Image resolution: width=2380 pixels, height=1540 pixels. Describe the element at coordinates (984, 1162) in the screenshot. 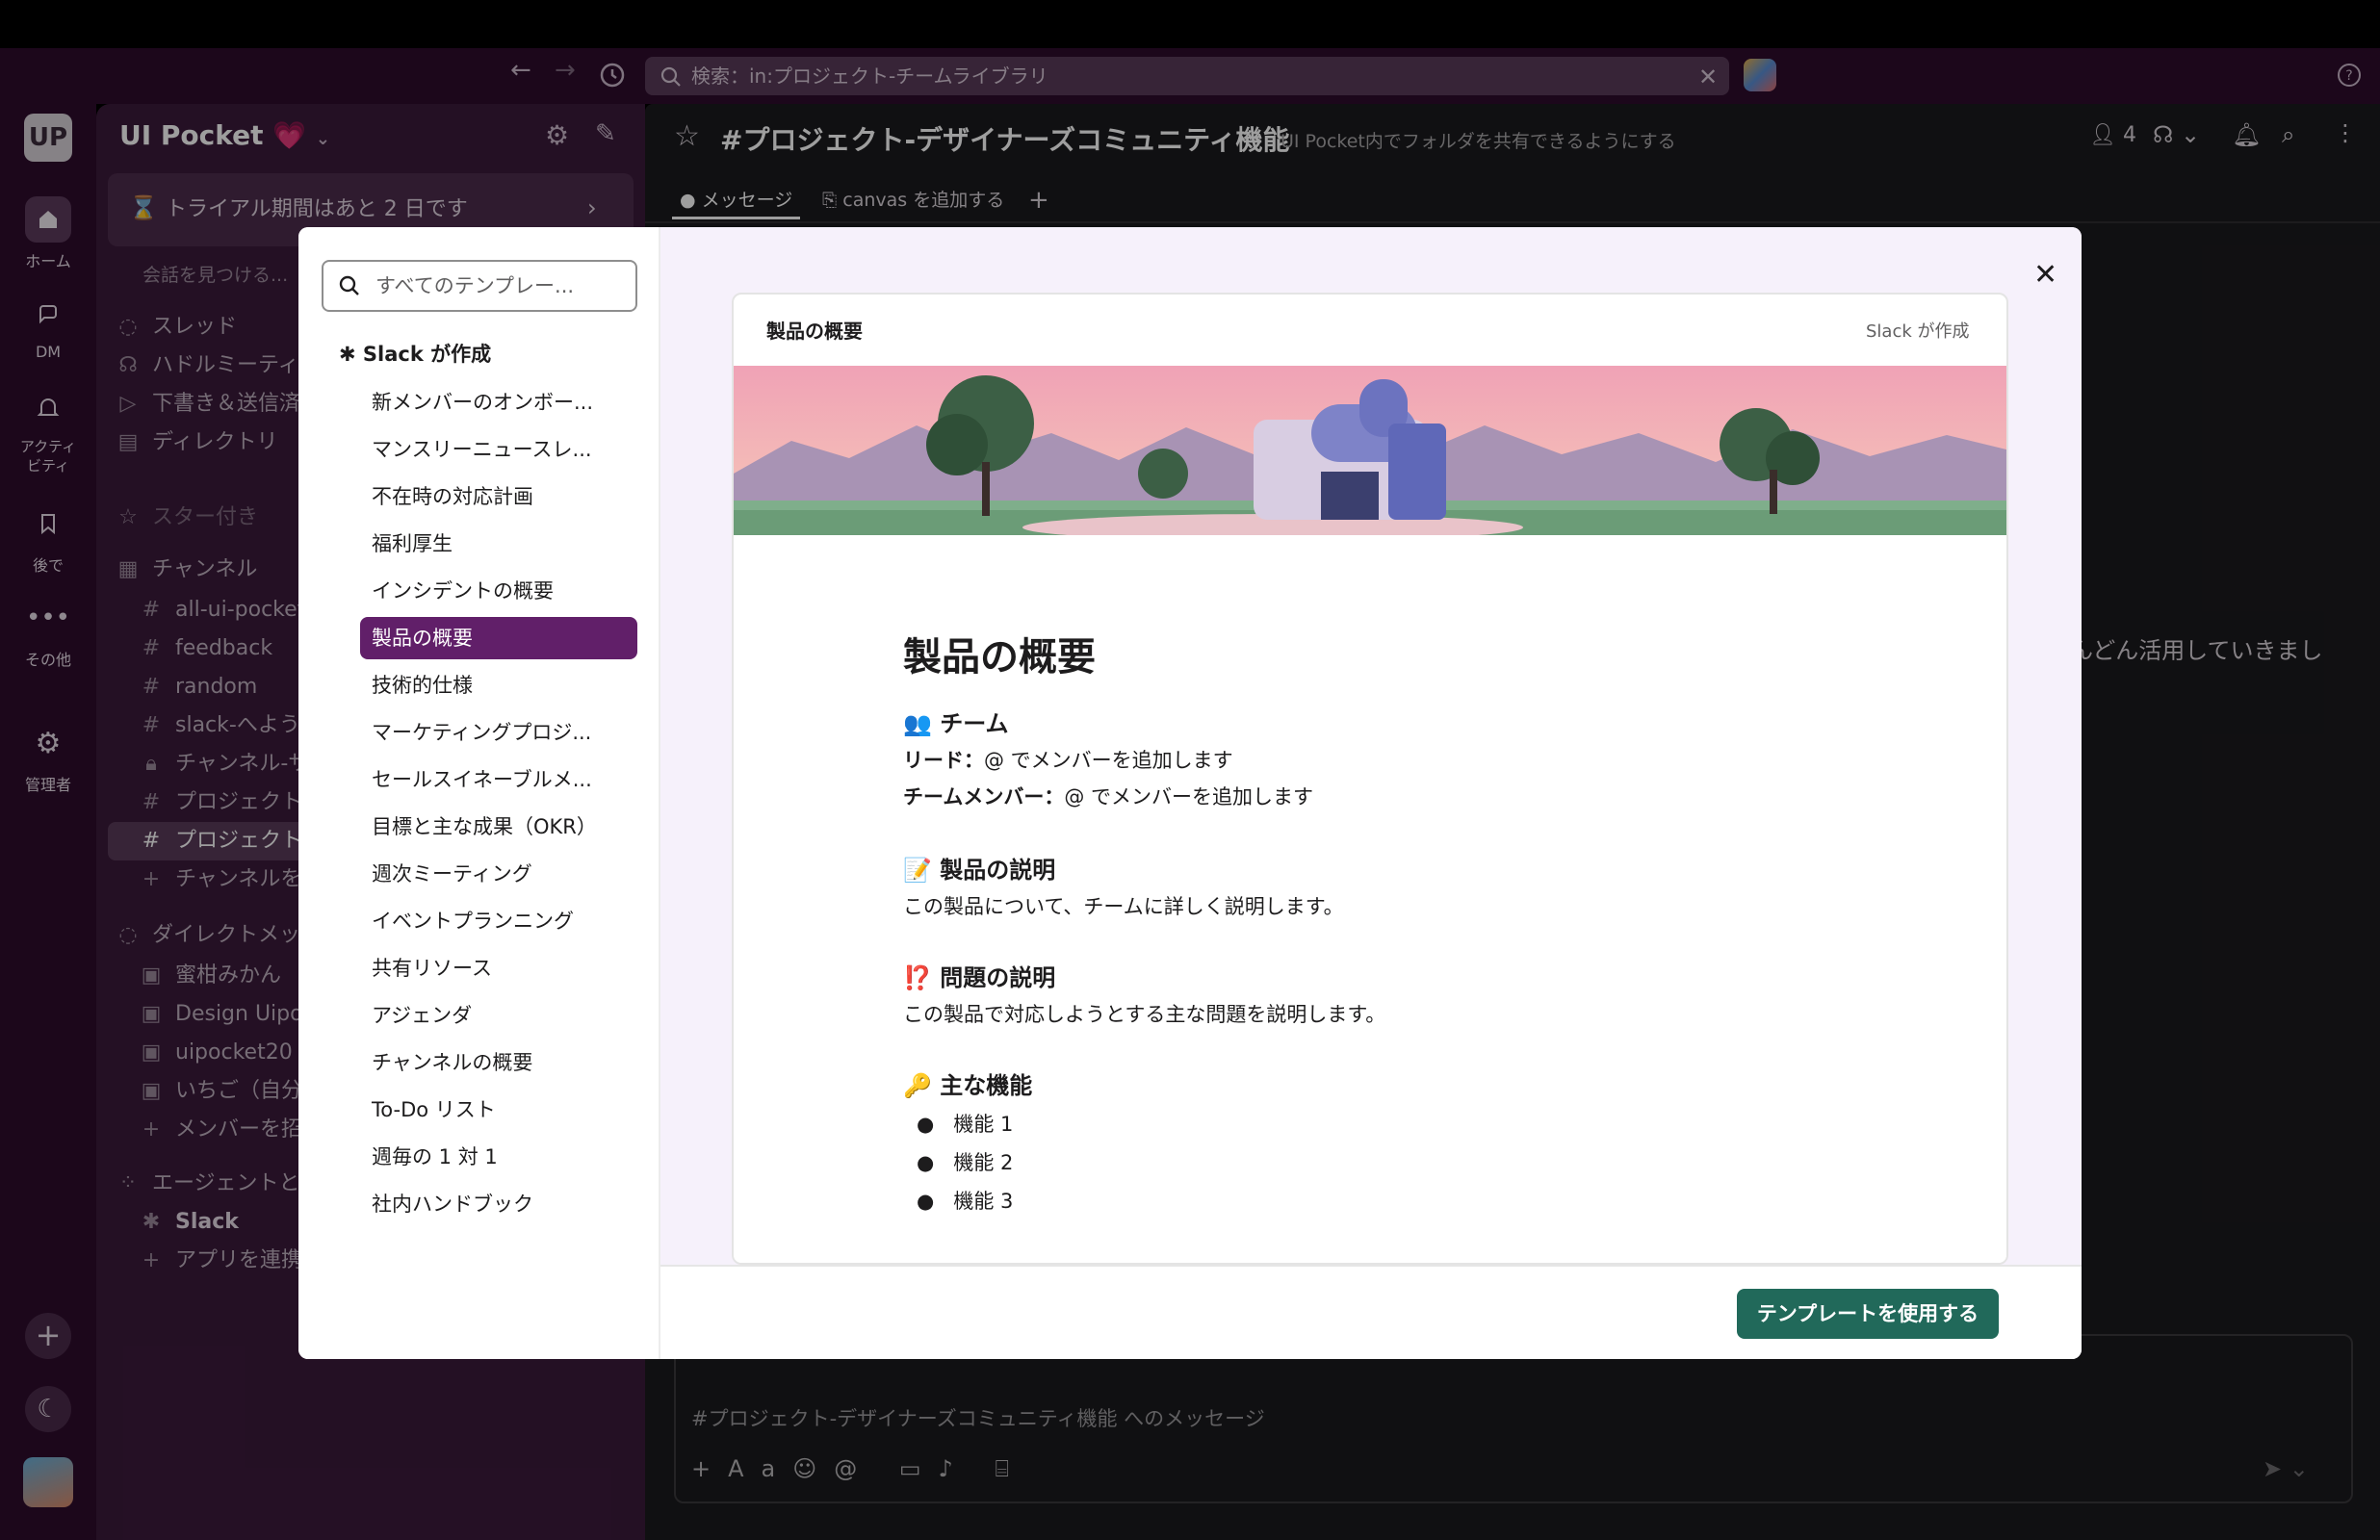

I see `feature-label: 機能 2` at that location.